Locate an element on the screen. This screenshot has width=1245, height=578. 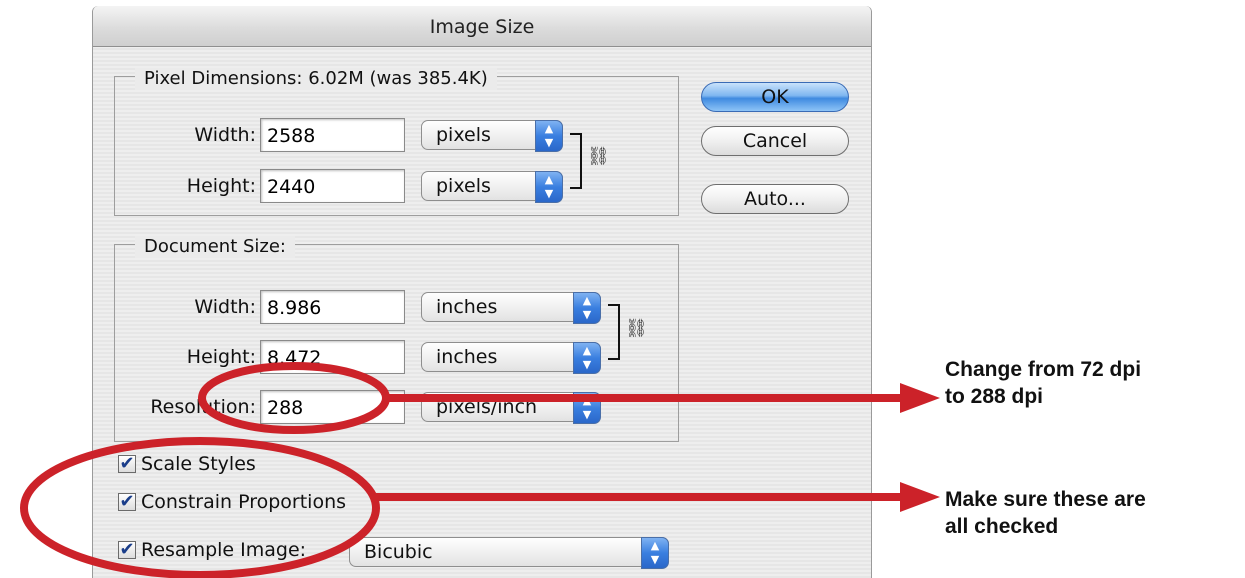
resolution-annotation-line2: to 288 dpi is located at coordinates (994, 396).